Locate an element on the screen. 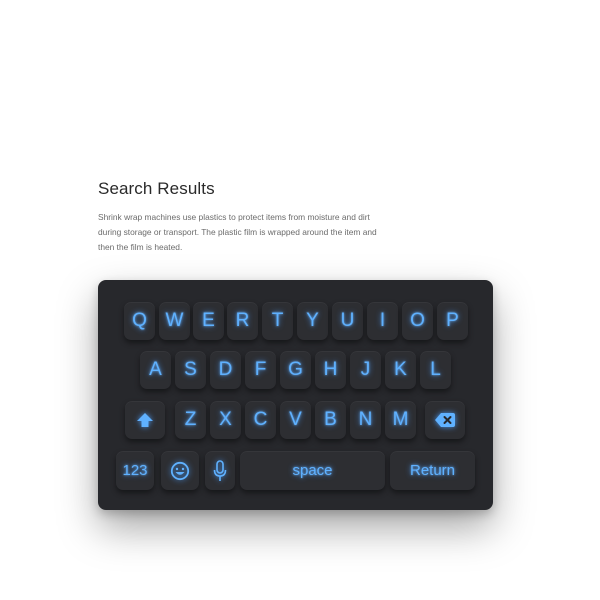 Image resolution: width=600 pixels, height=600 pixels. key-h: H is located at coordinates (330, 370).